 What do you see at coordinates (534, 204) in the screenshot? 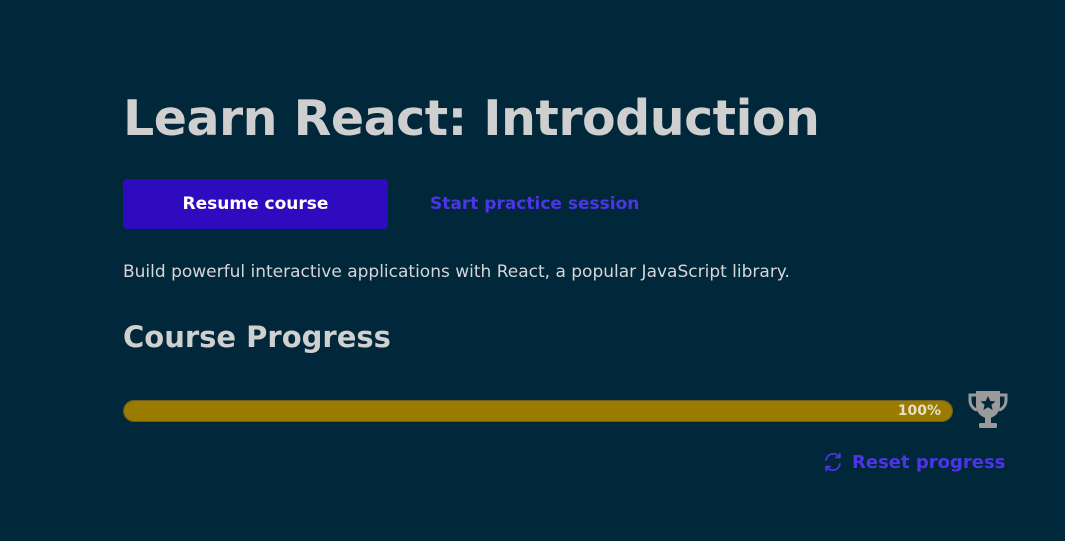
I see `start-practice-link: Start practice session` at bounding box center [534, 204].